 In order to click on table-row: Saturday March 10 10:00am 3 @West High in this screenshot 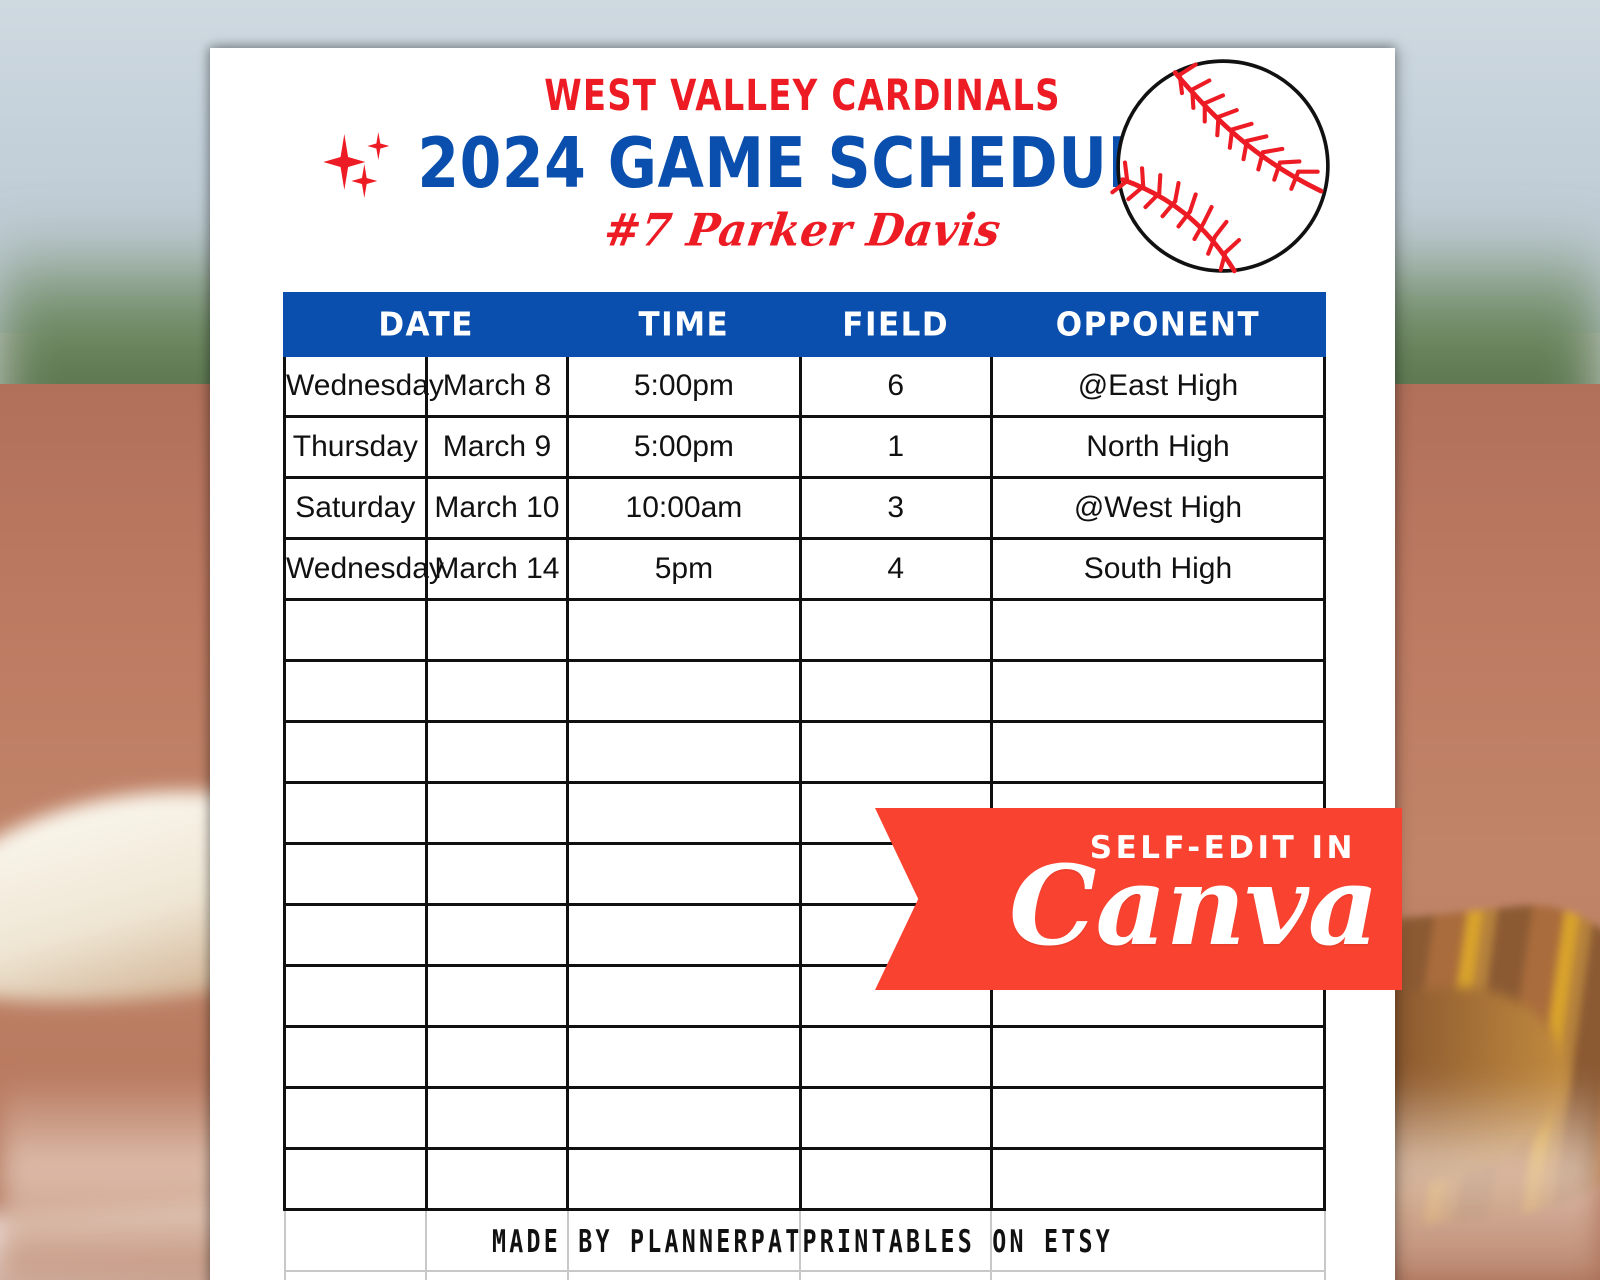, I will do `click(805, 508)`.